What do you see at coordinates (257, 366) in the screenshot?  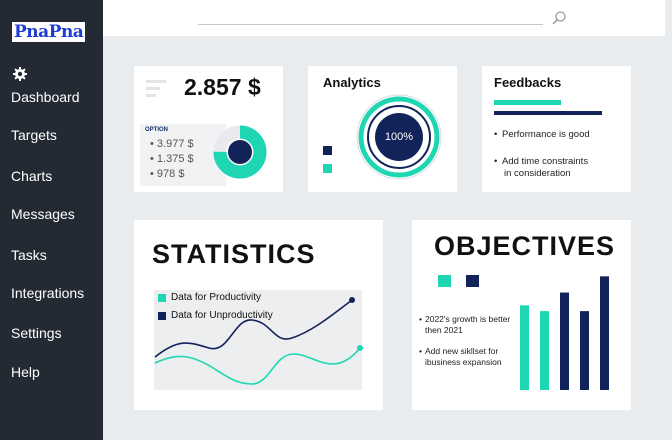 I see `series-line-productivity` at bounding box center [257, 366].